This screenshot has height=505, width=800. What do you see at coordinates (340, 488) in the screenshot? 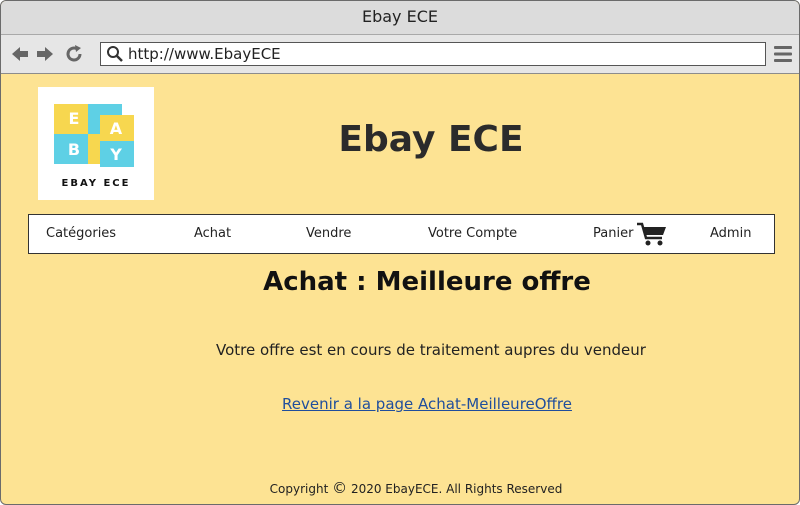
I see `copyright-symbol: ©` at bounding box center [340, 488].